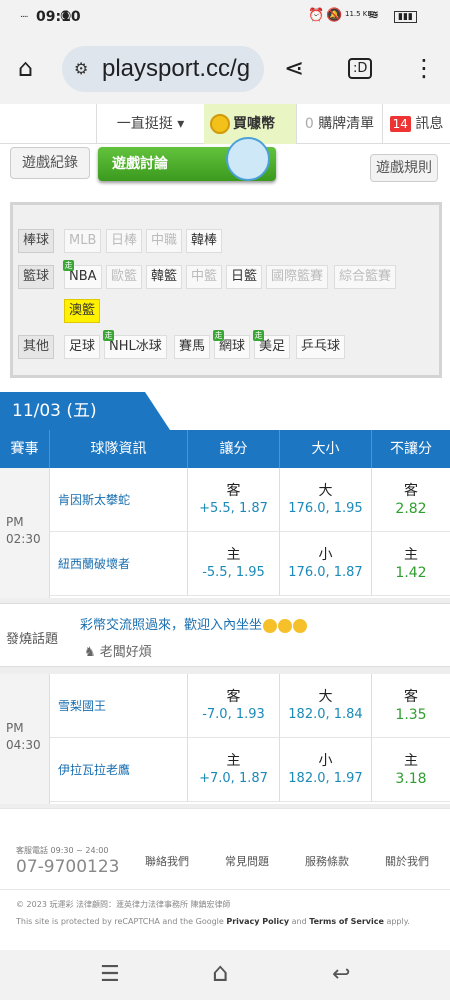 This screenshot has width=450, height=1000. What do you see at coordinates (411, 449) in the screenshot?
I see `header-moneyline: 不讓分` at bounding box center [411, 449].